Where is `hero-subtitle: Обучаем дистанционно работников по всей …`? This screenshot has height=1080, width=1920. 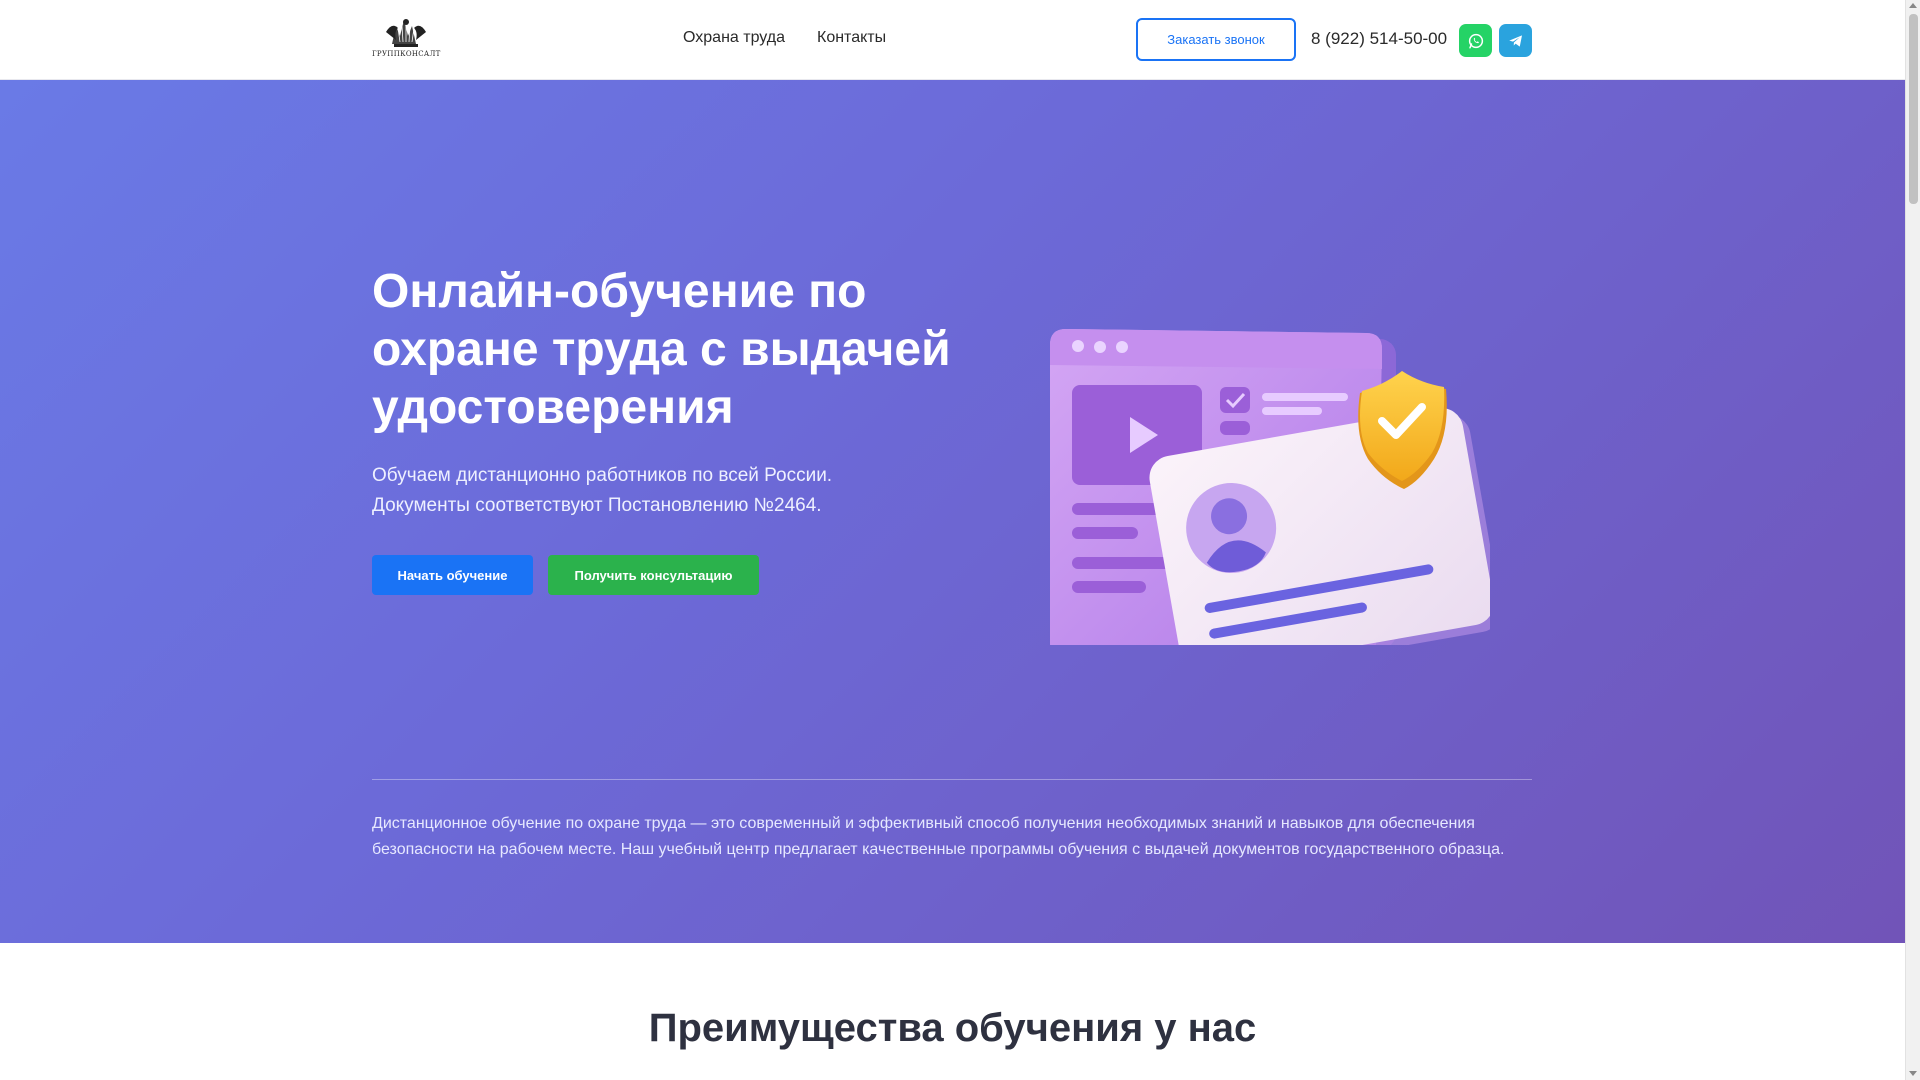
hero-subtitle: Обучаем дистанционно работников по всей … is located at coordinates (652, 491).